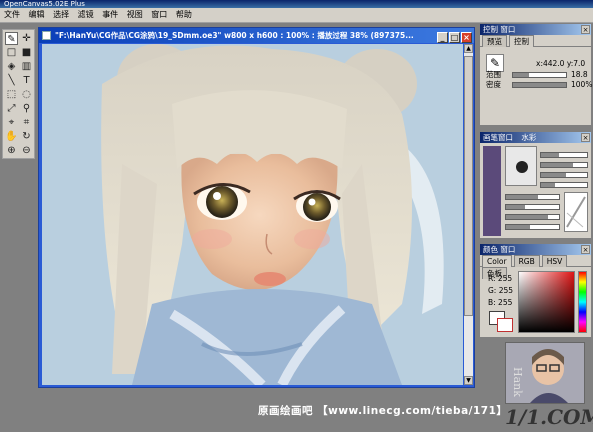 The width and height of the screenshot is (593, 432). What do you see at coordinates (11, 80) in the screenshot?
I see `line-tool-icon: ╲` at bounding box center [11, 80].